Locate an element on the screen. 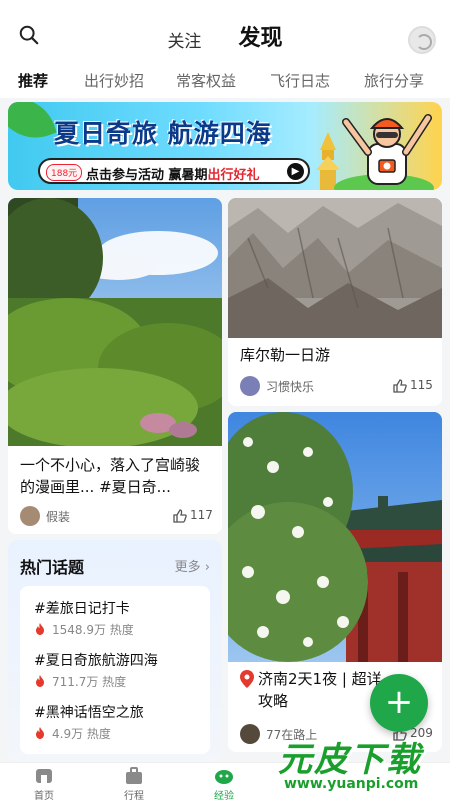 This screenshot has width=450, height=800. hot-topics-more-link: 更多 › is located at coordinates (192, 565).